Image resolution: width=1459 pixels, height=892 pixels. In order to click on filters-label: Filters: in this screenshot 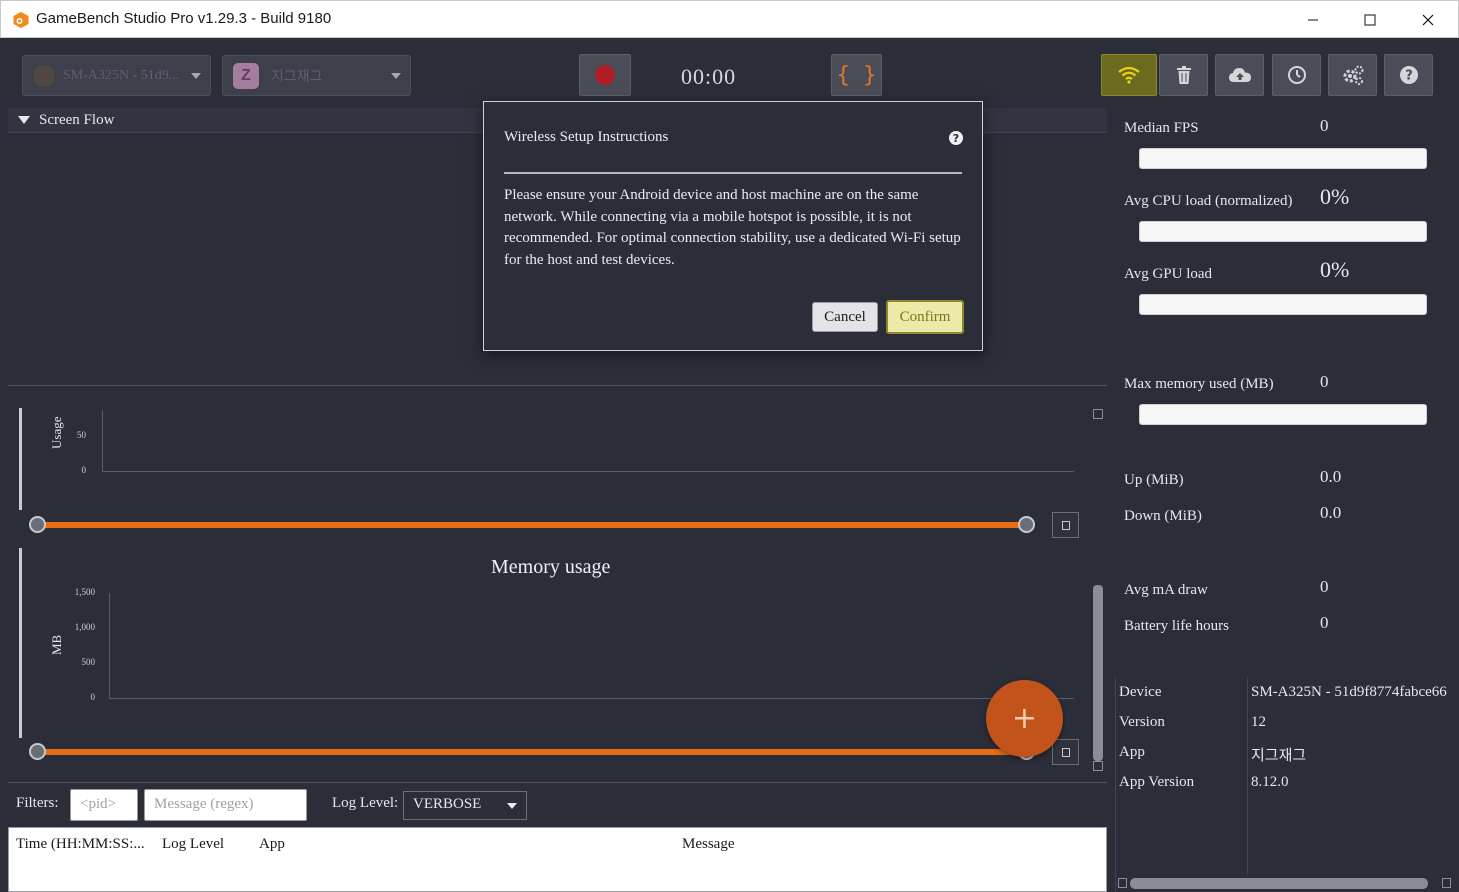, I will do `click(37, 803)`.